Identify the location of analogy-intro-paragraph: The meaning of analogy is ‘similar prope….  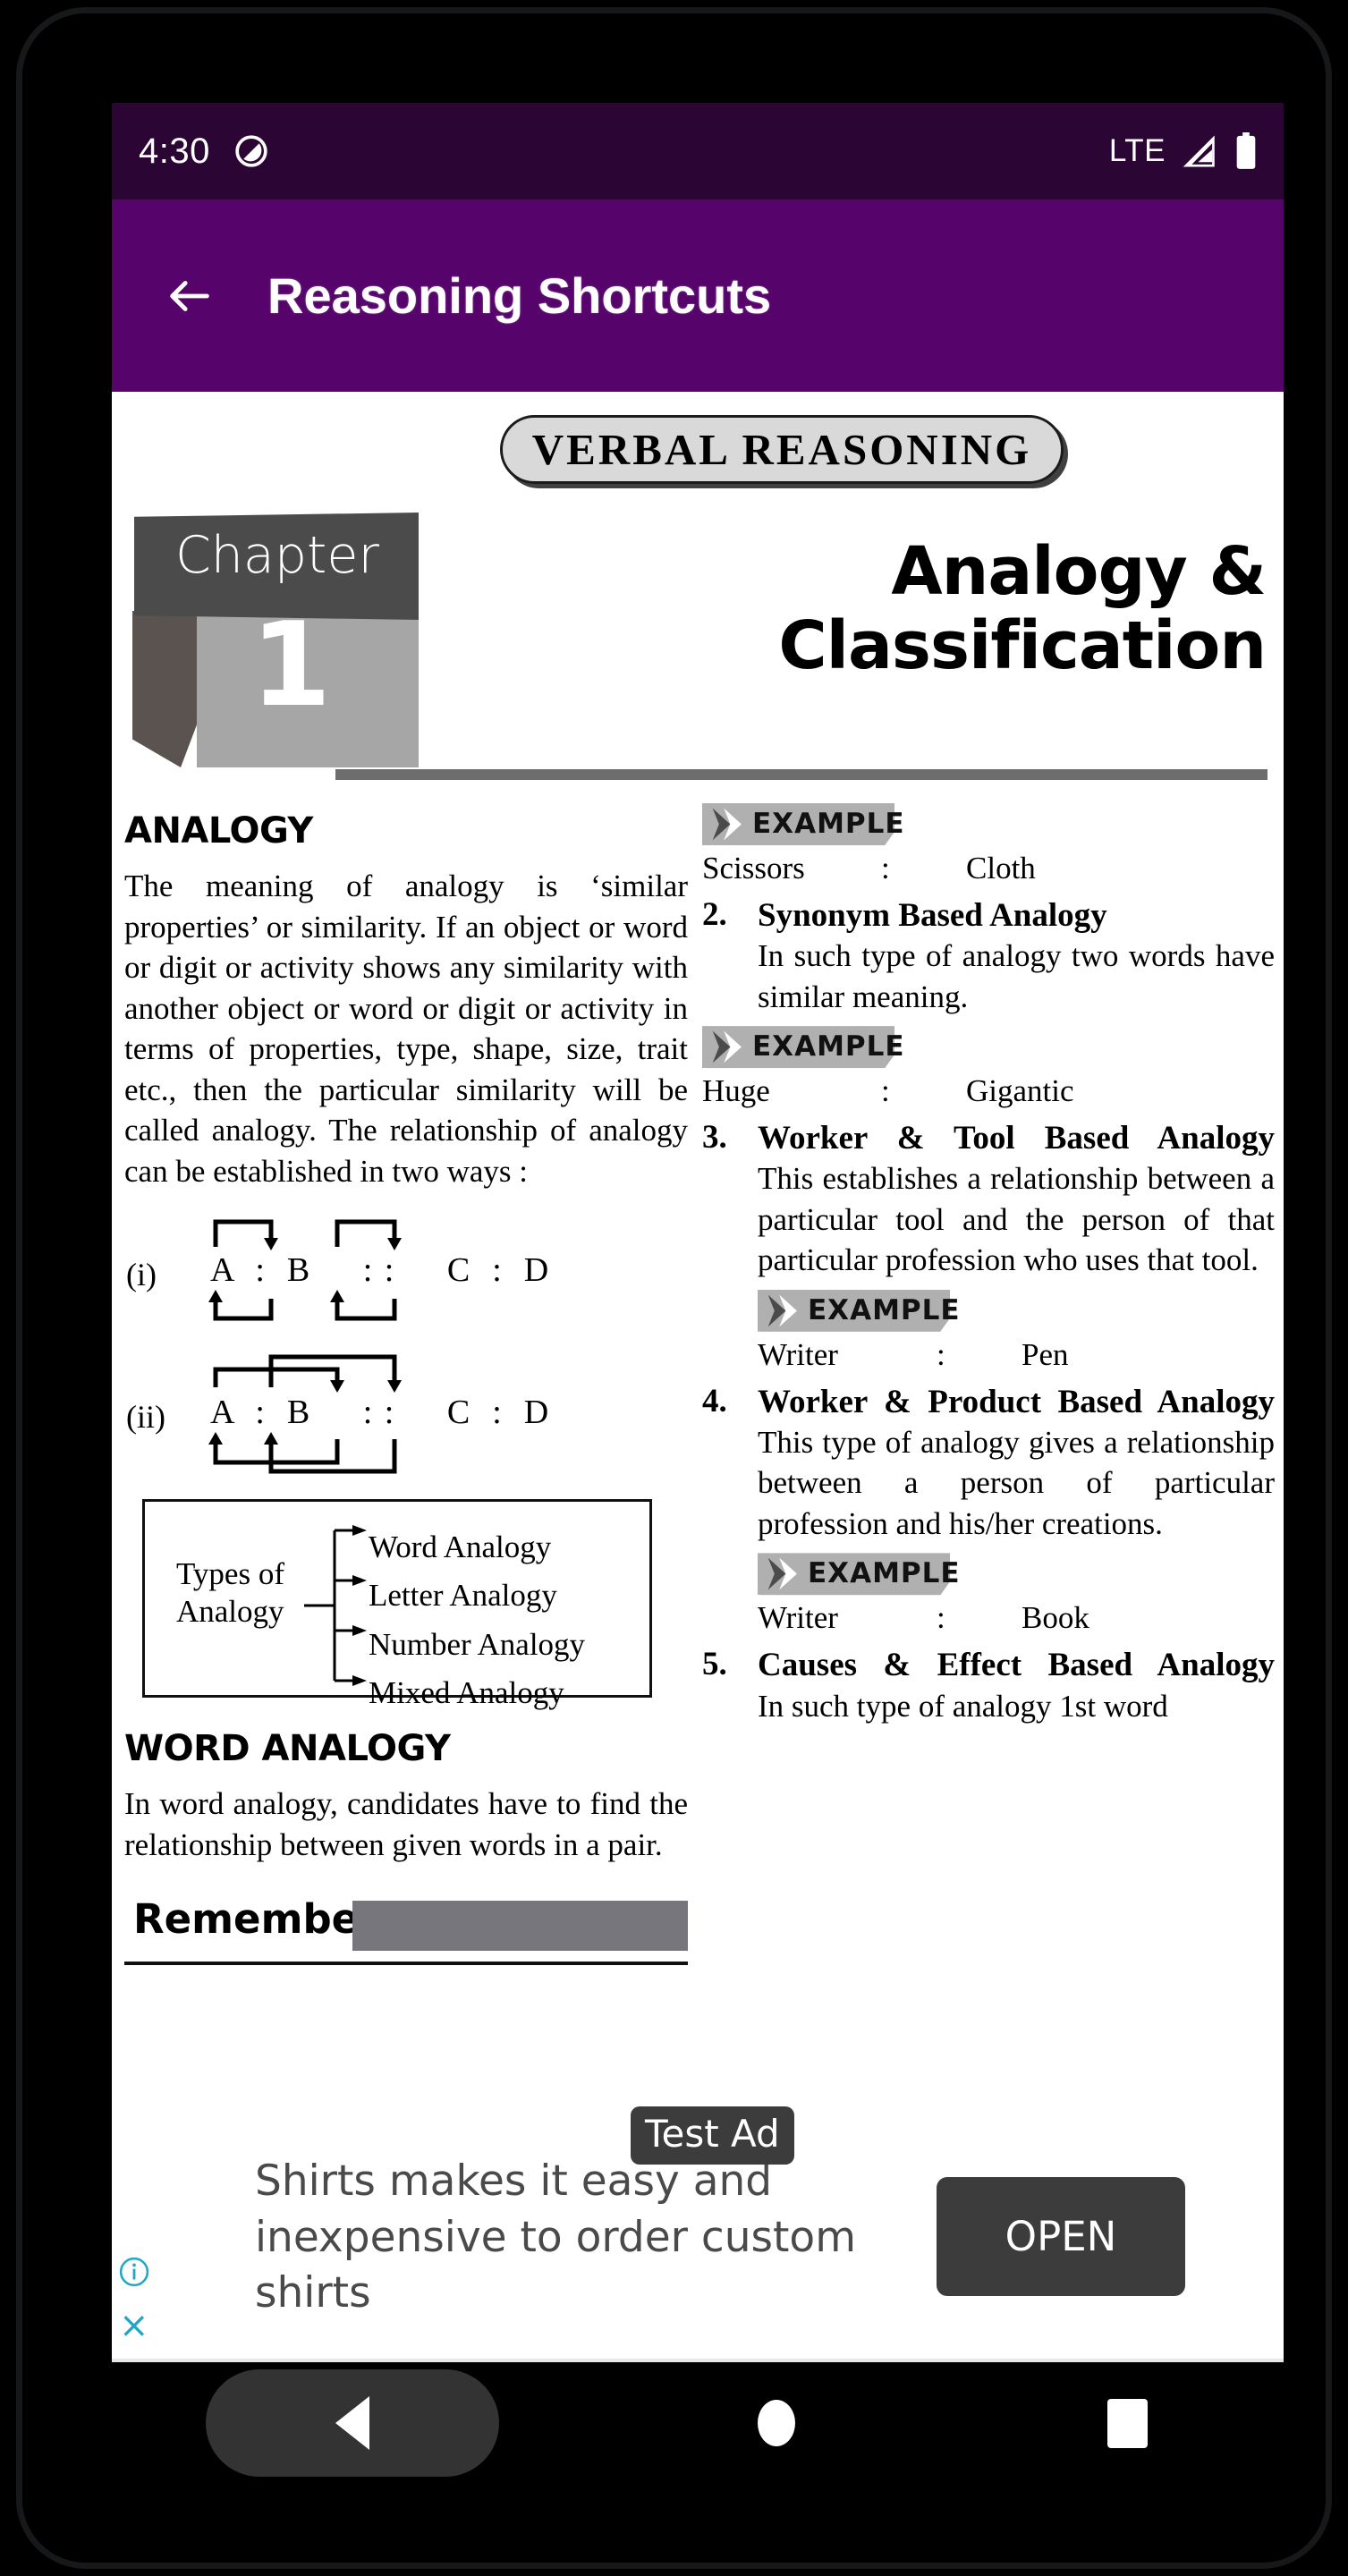
(406, 1029).